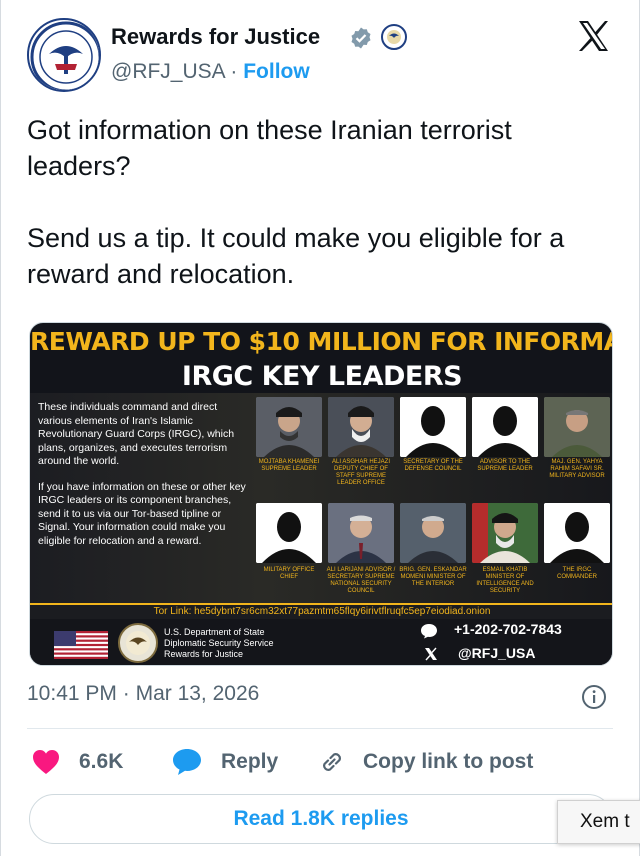  I want to click on post-time: 10:41 PM, so click(72, 693).